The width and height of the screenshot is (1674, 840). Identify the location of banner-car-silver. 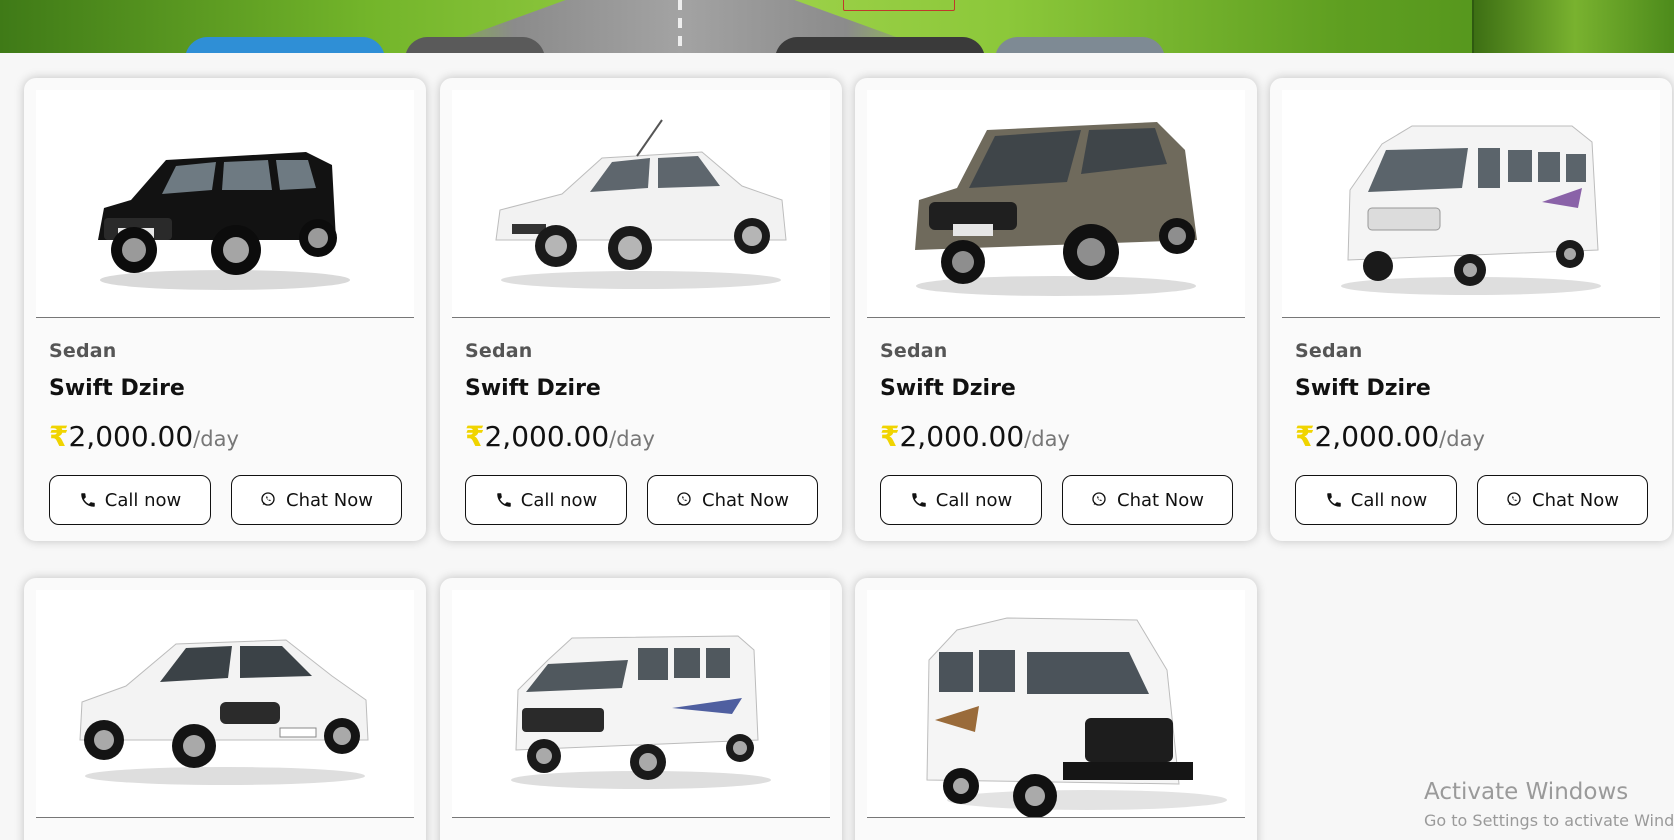
(1080, 45).